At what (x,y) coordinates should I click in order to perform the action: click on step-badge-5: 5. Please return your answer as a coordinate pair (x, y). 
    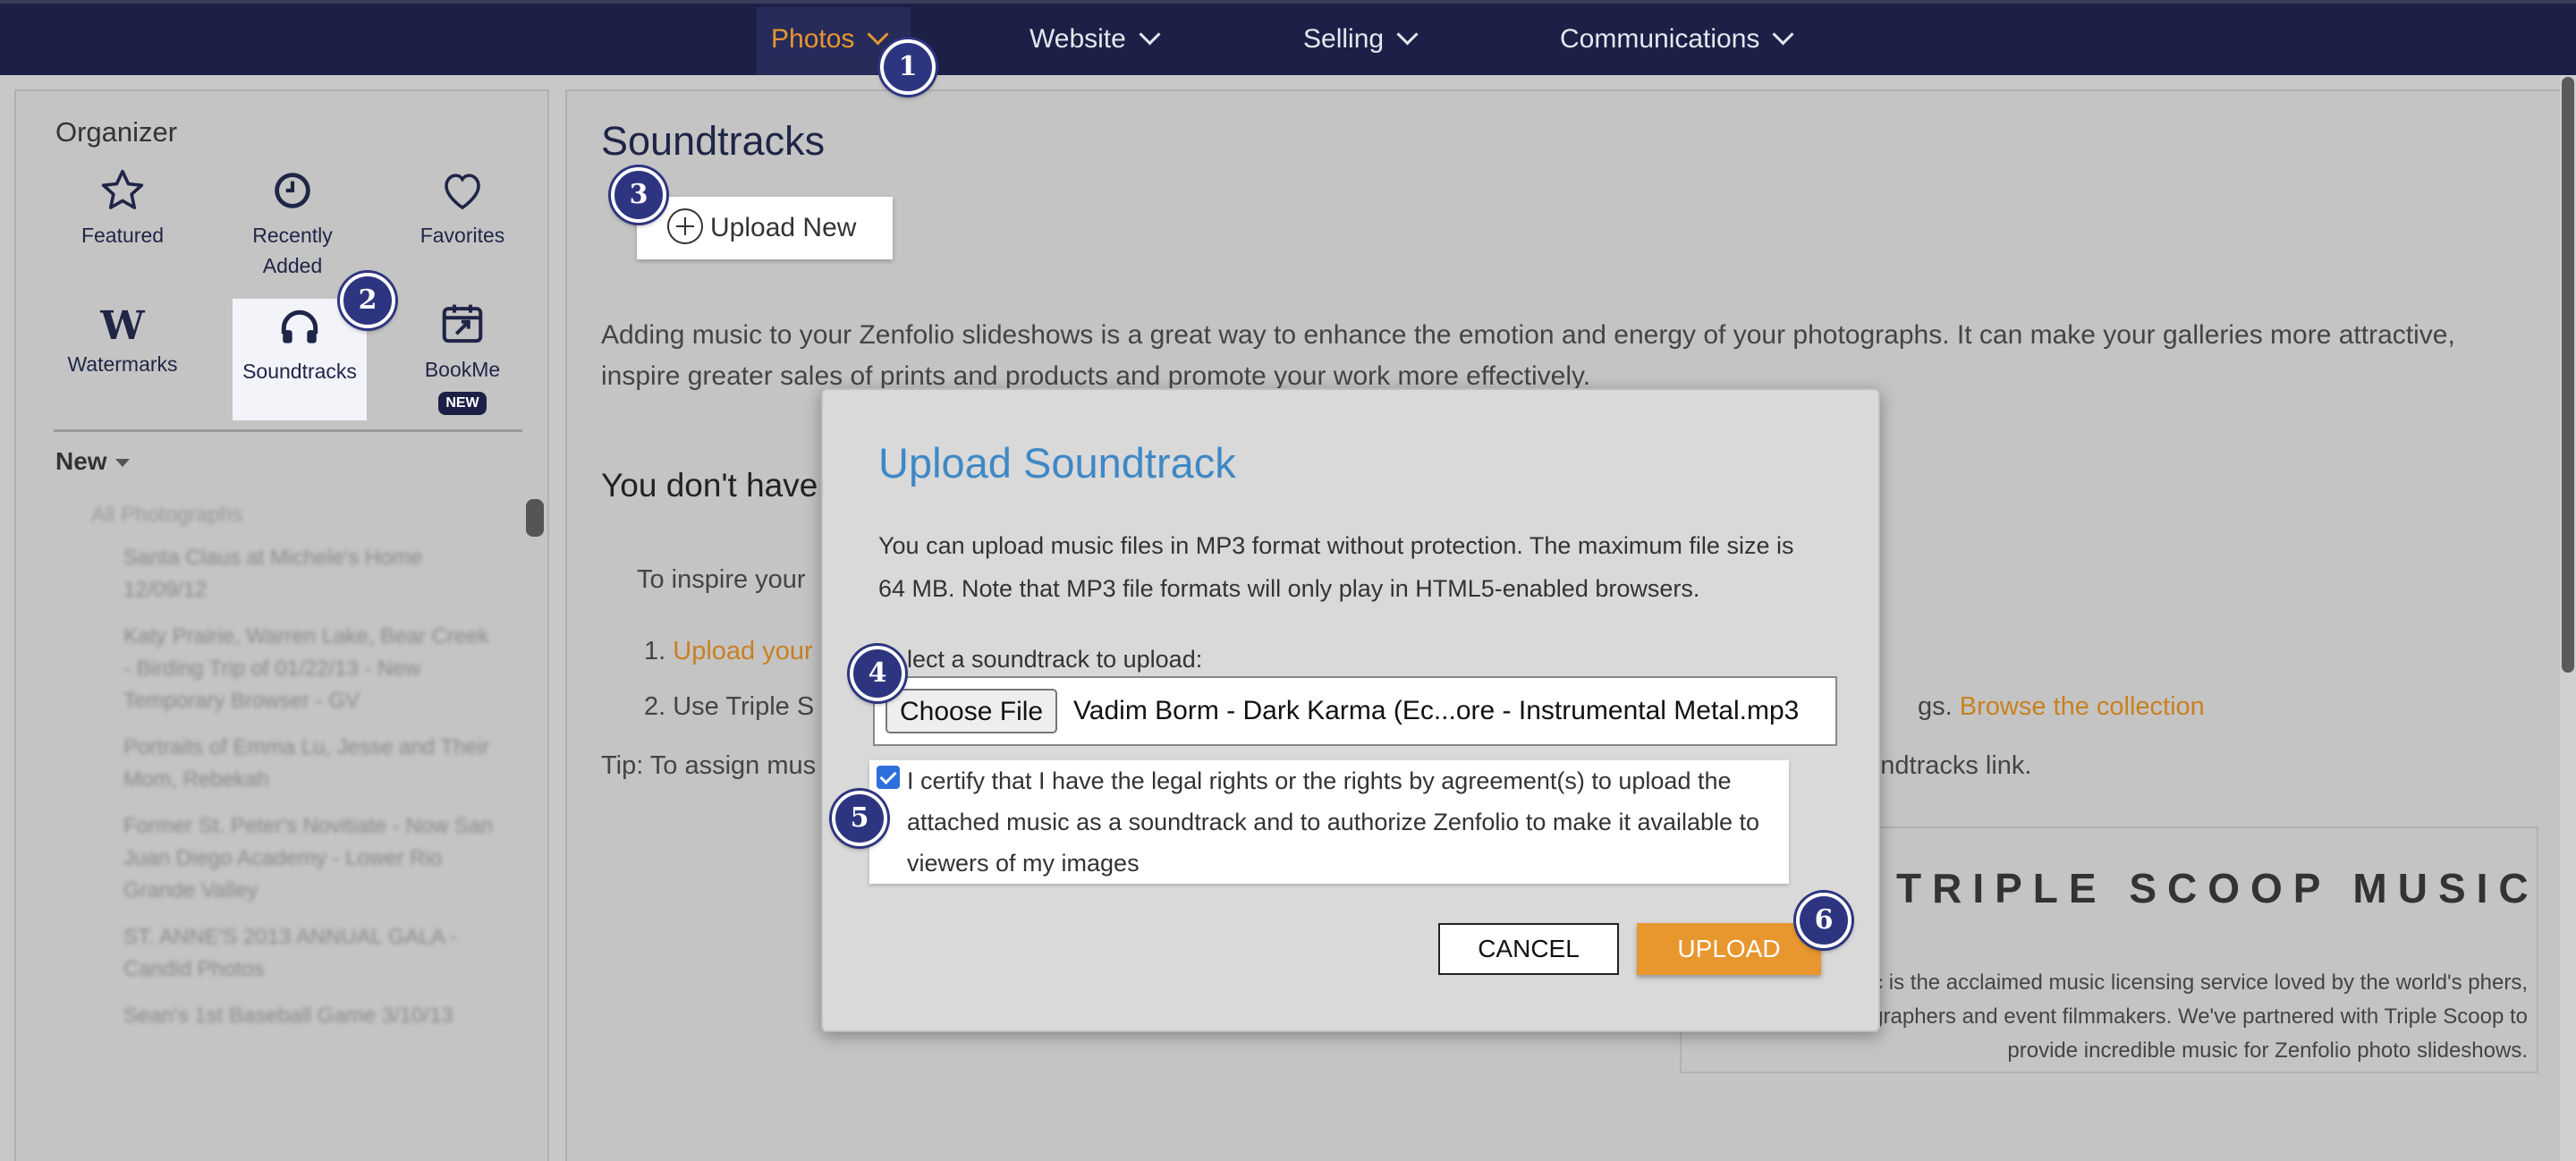
    Looking at the image, I should click on (859, 818).